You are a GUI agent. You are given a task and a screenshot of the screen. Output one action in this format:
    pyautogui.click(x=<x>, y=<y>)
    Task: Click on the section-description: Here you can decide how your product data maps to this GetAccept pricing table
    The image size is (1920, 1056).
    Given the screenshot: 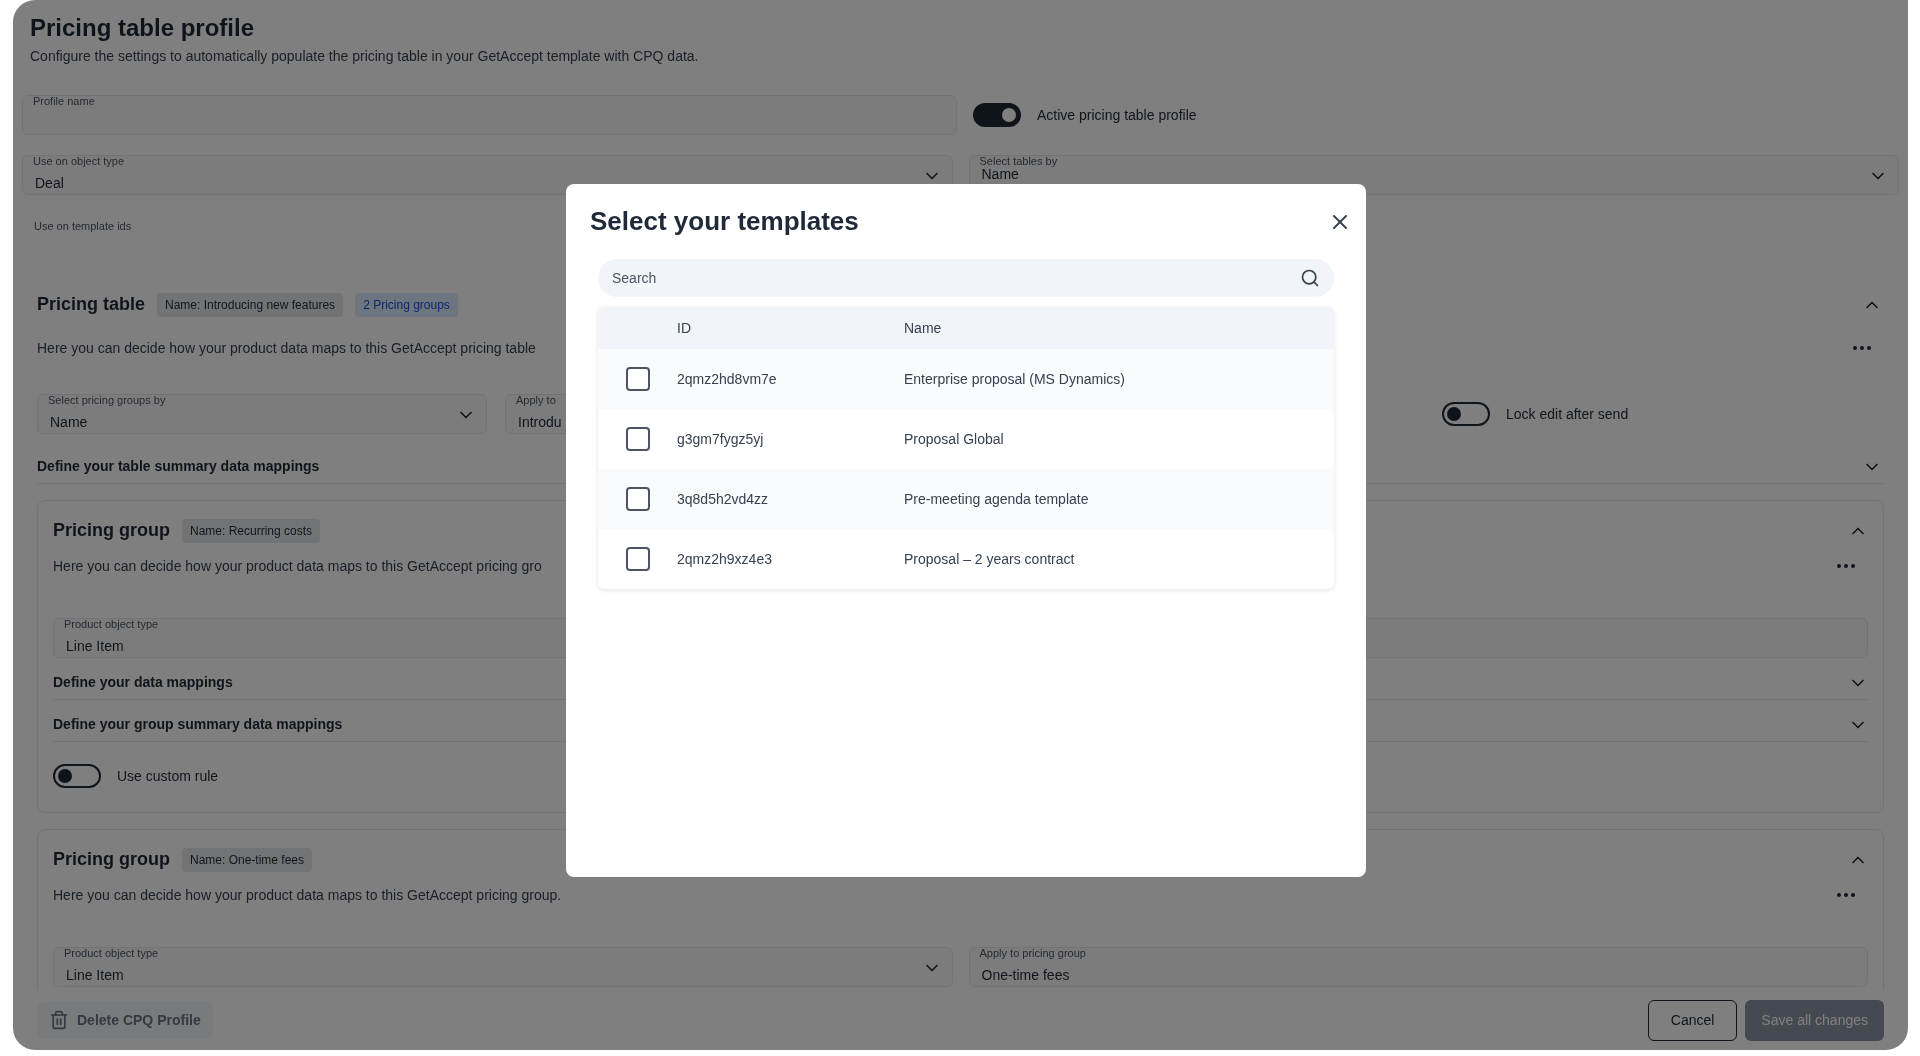 What is the action you would take?
    pyautogui.click(x=286, y=348)
    